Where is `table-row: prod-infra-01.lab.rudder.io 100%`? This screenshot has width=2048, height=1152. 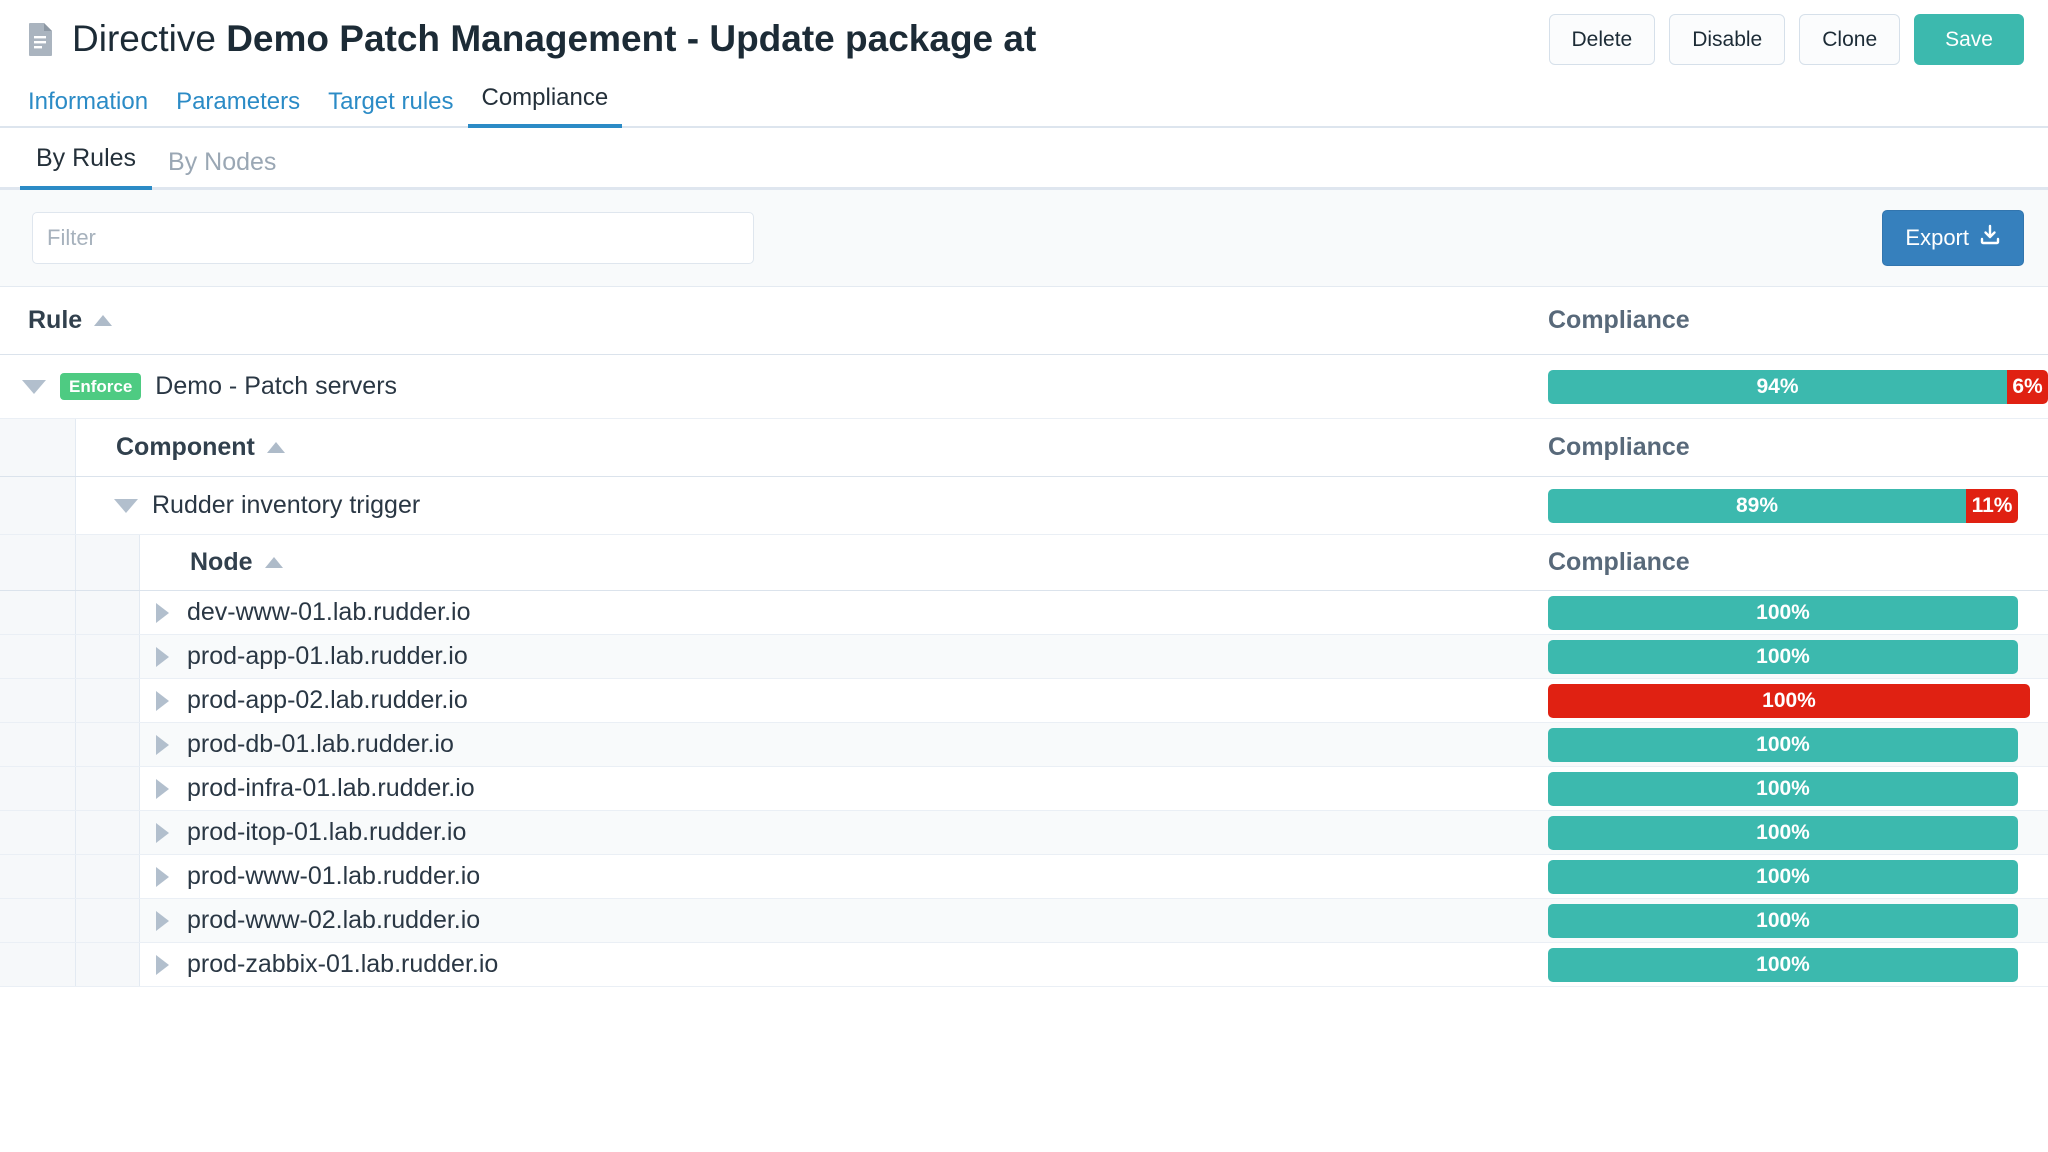
table-row: prod-infra-01.lab.rudder.io 100% is located at coordinates (1024, 789).